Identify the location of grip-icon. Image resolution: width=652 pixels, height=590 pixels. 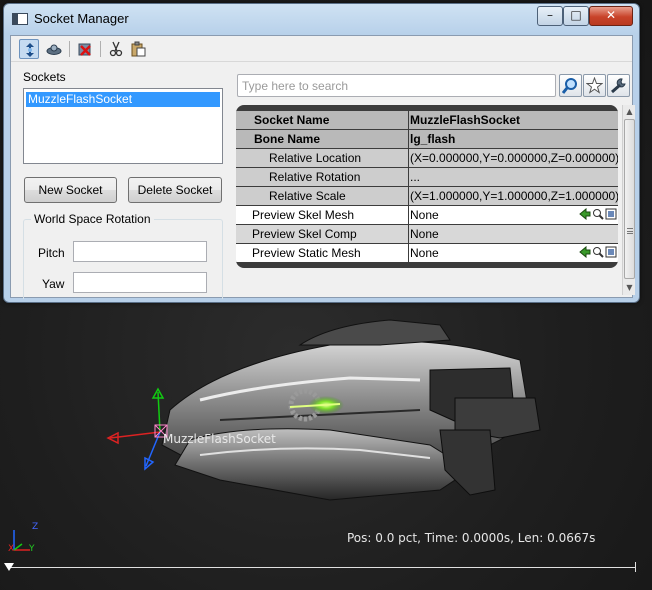
(630, 231).